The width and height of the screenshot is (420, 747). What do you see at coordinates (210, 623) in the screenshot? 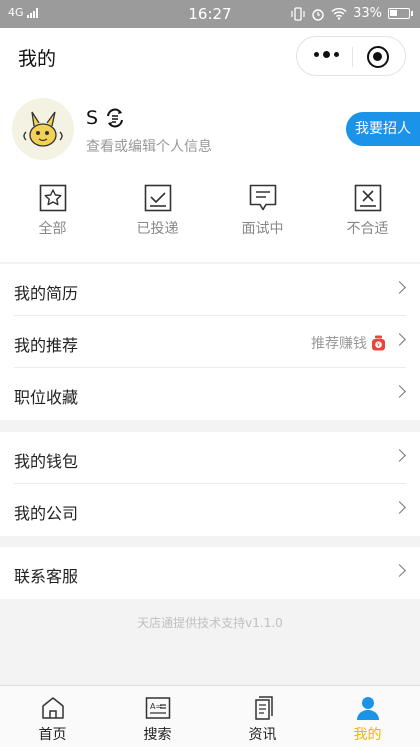
I see `tech-support-note: 天店通提供技术支持v1.1.0` at bounding box center [210, 623].